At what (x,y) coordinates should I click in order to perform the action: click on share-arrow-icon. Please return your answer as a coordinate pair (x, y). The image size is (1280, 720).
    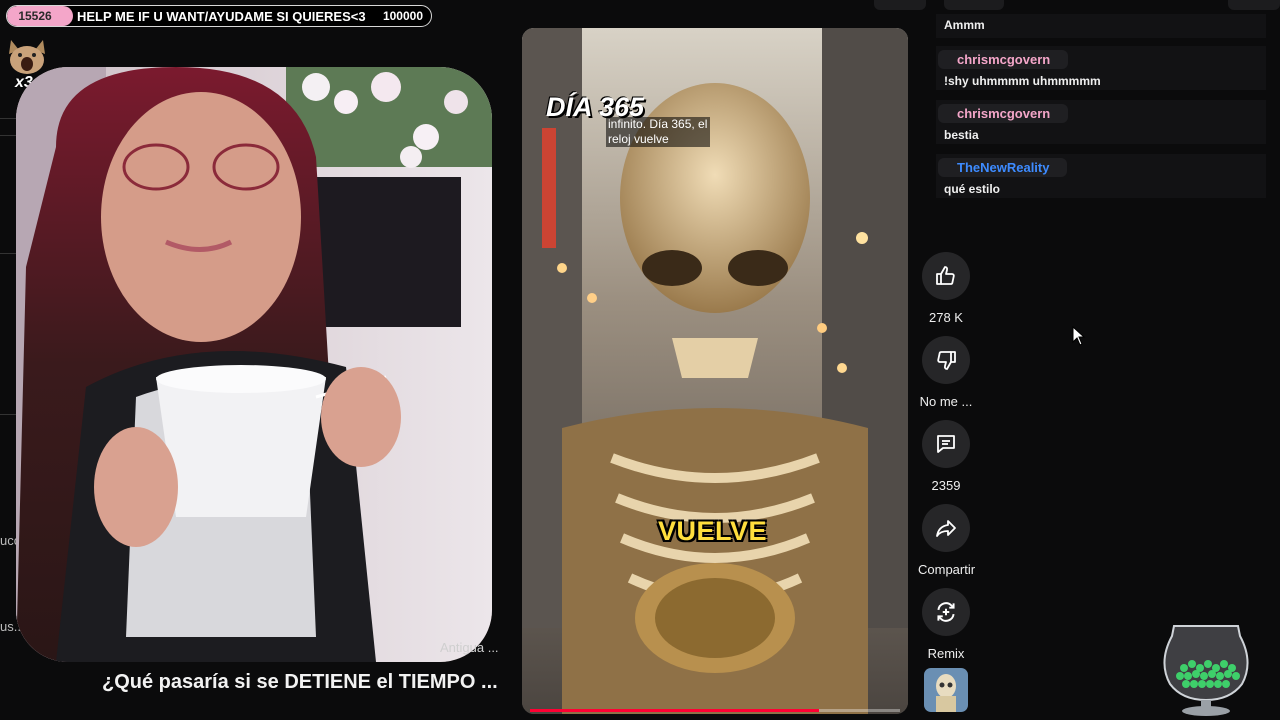
    Looking at the image, I should click on (946, 528).